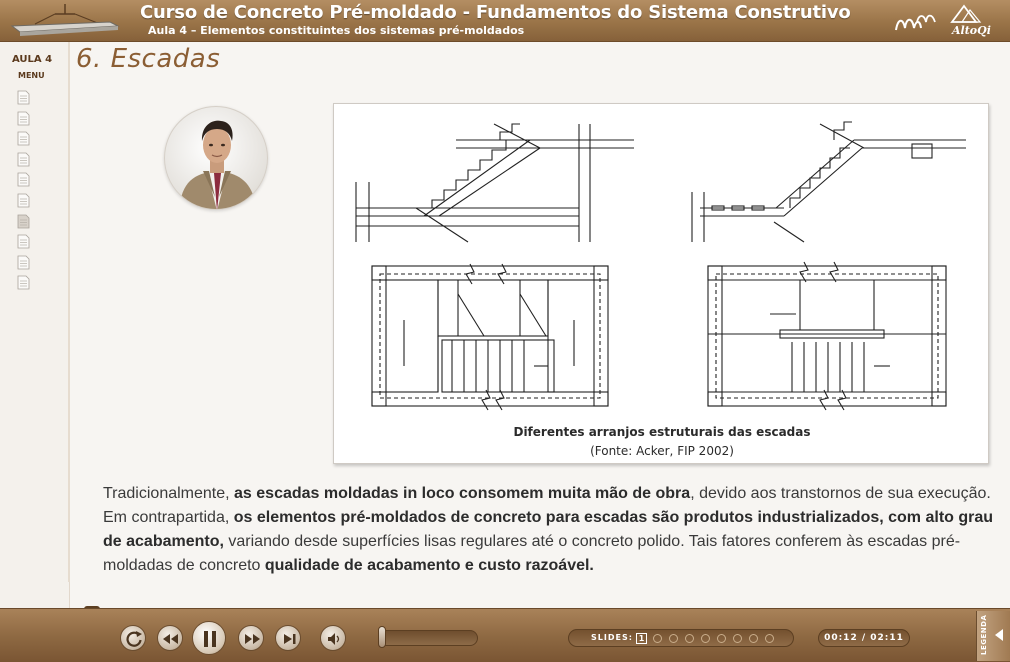 Image resolution: width=1010 pixels, height=662 pixels. I want to click on altoqi-logo: AltoQi, so click(972, 21).